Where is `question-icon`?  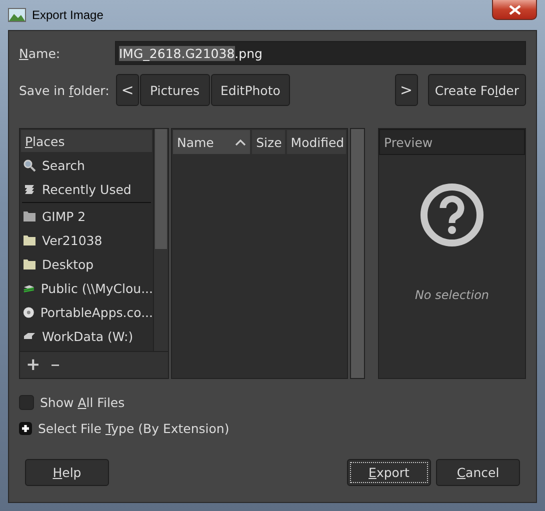
question-icon is located at coordinates (452, 215).